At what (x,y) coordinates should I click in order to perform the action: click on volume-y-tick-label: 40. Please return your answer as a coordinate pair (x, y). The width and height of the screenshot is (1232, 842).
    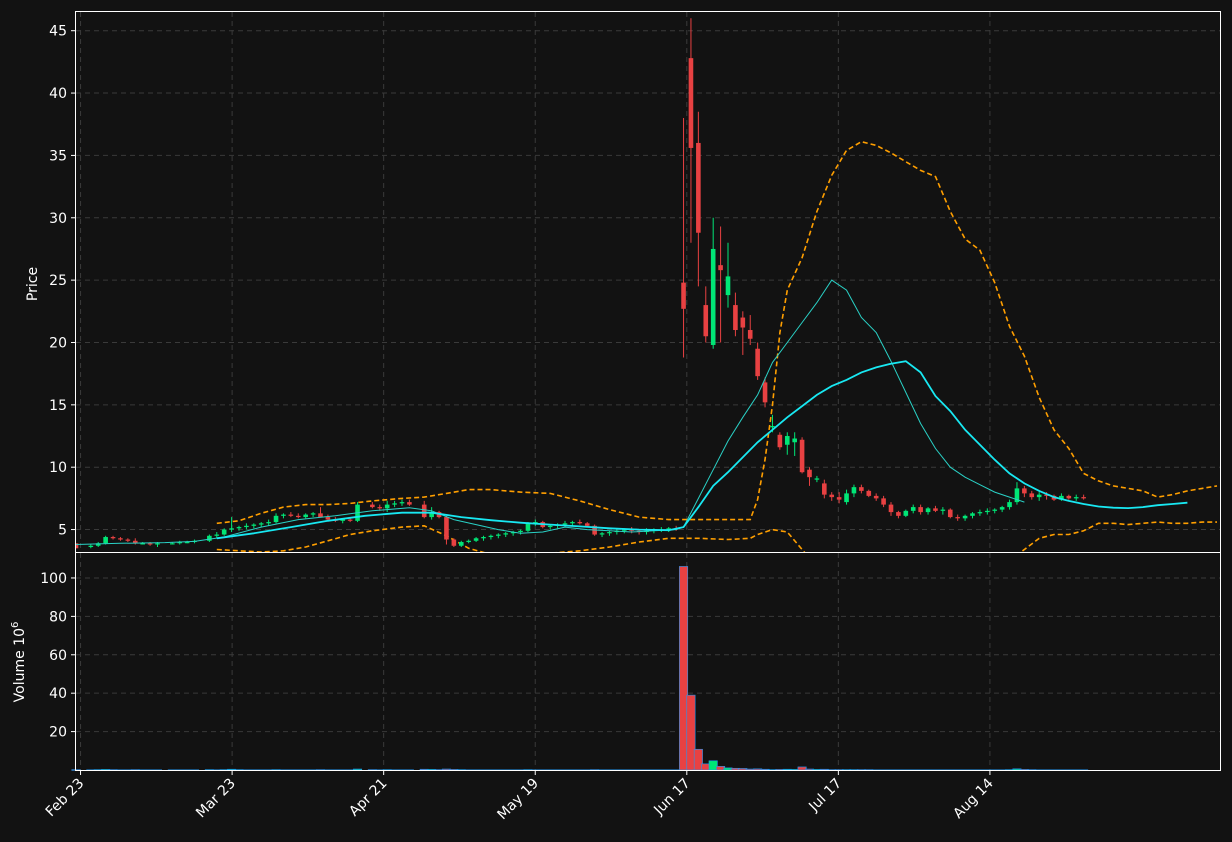
    Looking at the image, I should click on (58, 694).